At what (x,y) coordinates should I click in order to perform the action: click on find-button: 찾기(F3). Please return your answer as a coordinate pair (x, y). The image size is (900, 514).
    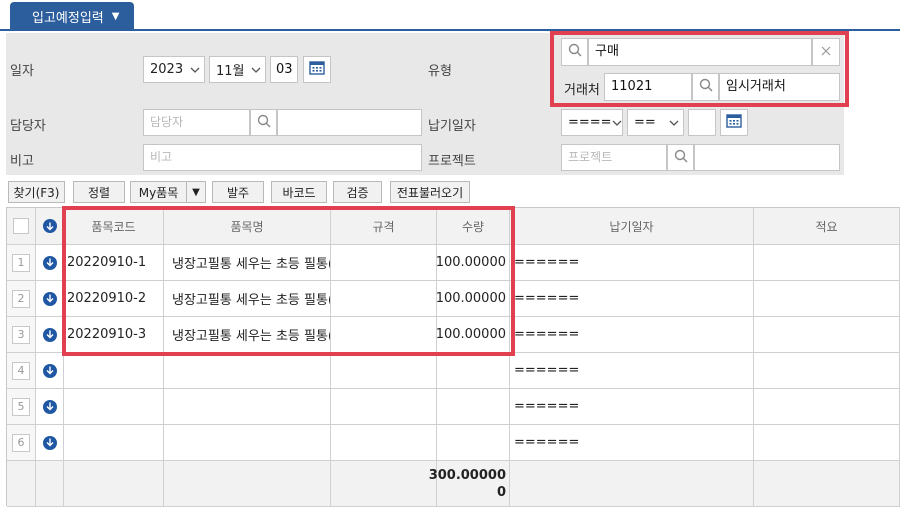
    Looking at the image, I should click on (36, 192).